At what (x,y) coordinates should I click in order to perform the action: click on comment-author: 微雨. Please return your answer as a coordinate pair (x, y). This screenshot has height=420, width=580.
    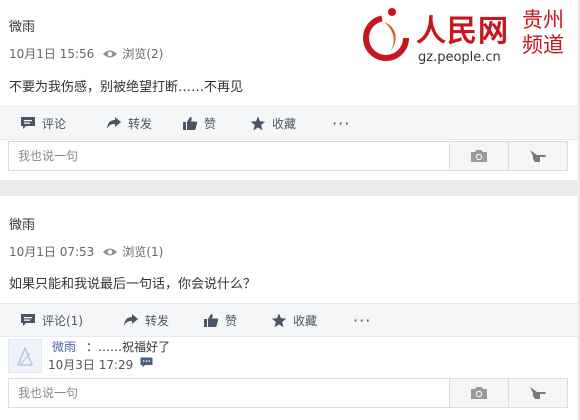
    Looking at the image, I should click on (64, 346).